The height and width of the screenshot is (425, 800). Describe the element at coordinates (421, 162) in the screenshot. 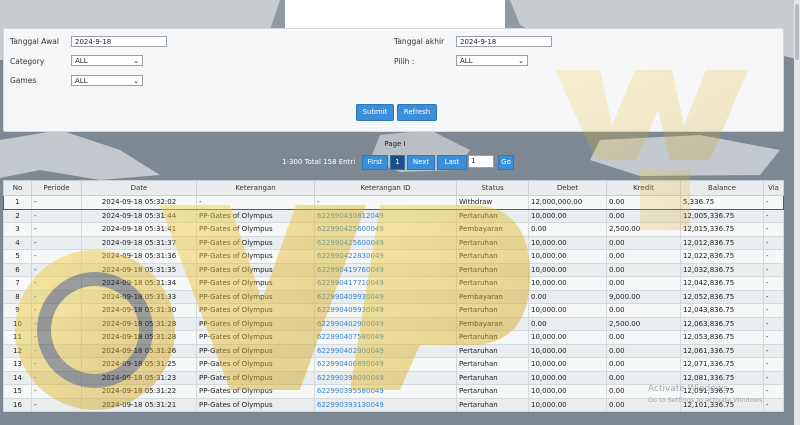

I see `next-page-button: Next` at that location.